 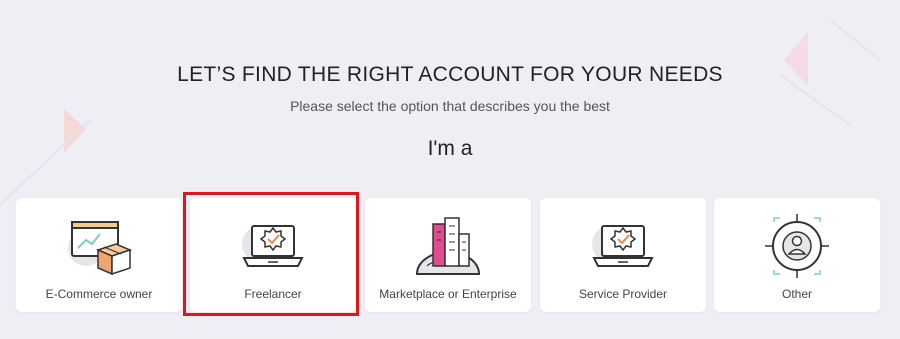 I want to click on option-card-marketplace-enterprise: Marketplace or Enterprise, so click(x=448, y=255).